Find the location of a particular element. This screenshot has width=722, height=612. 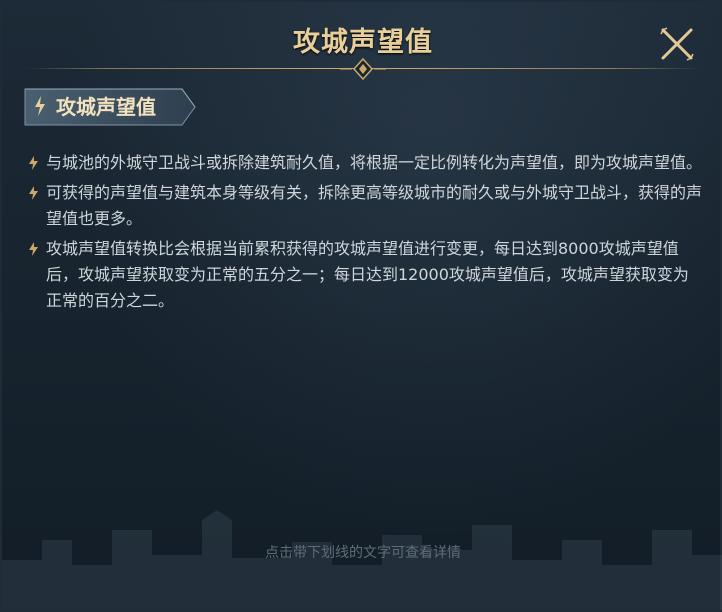

close-x-icon is located at coordinates (677, 44).